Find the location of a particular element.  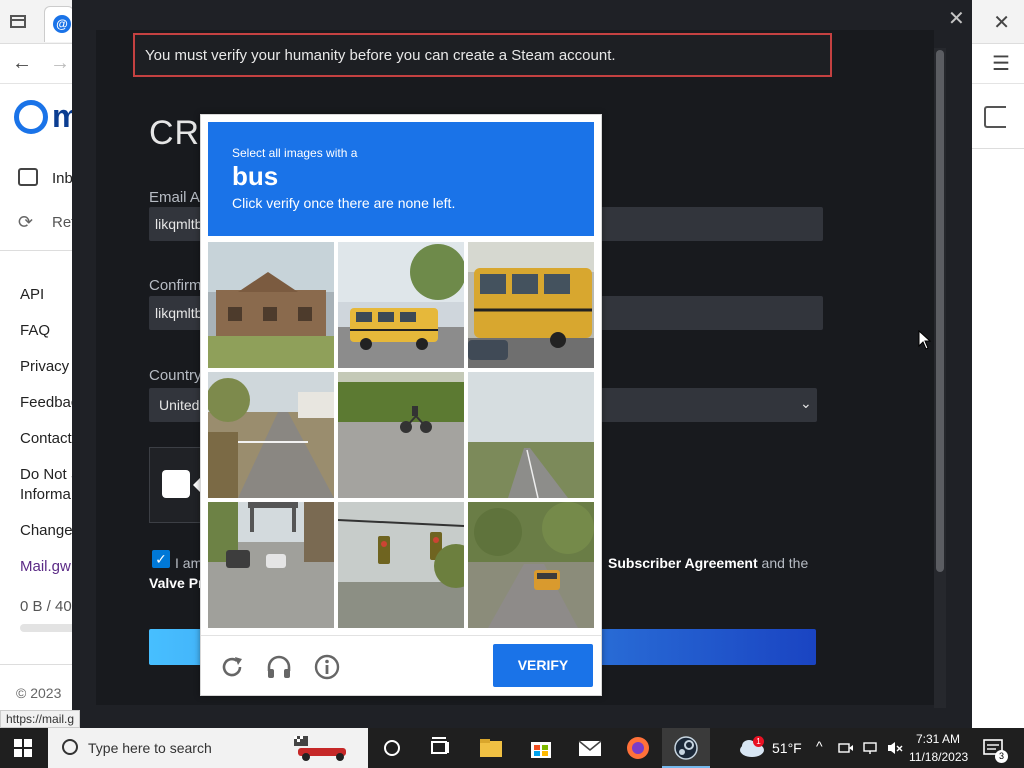

street-houses-tile-image is located at coordinates (271, 435).